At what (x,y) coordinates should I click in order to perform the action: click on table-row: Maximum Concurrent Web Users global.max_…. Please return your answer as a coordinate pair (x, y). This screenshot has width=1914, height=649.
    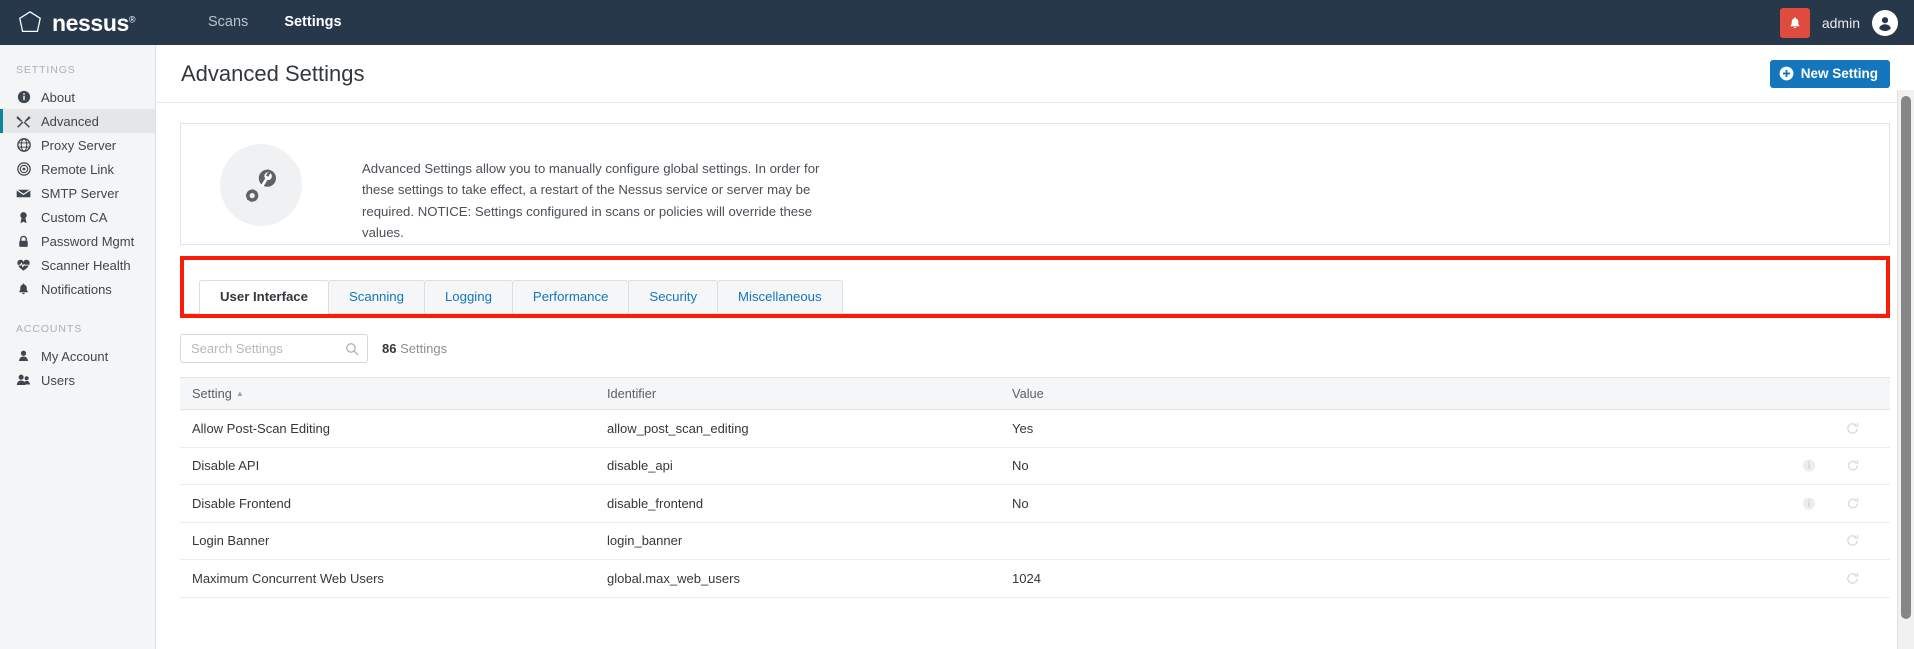
    Looking at the image, I should click on (1035, 578).